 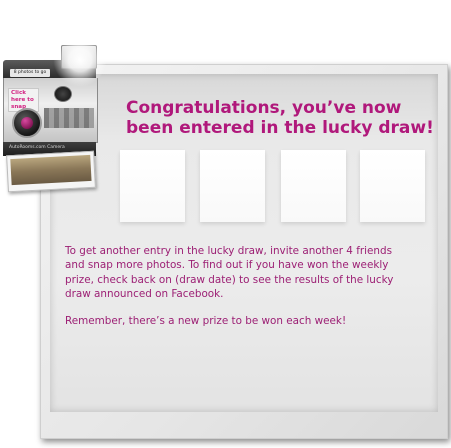 I want to click on camera-lens-icon, so click(x=27, y=123).